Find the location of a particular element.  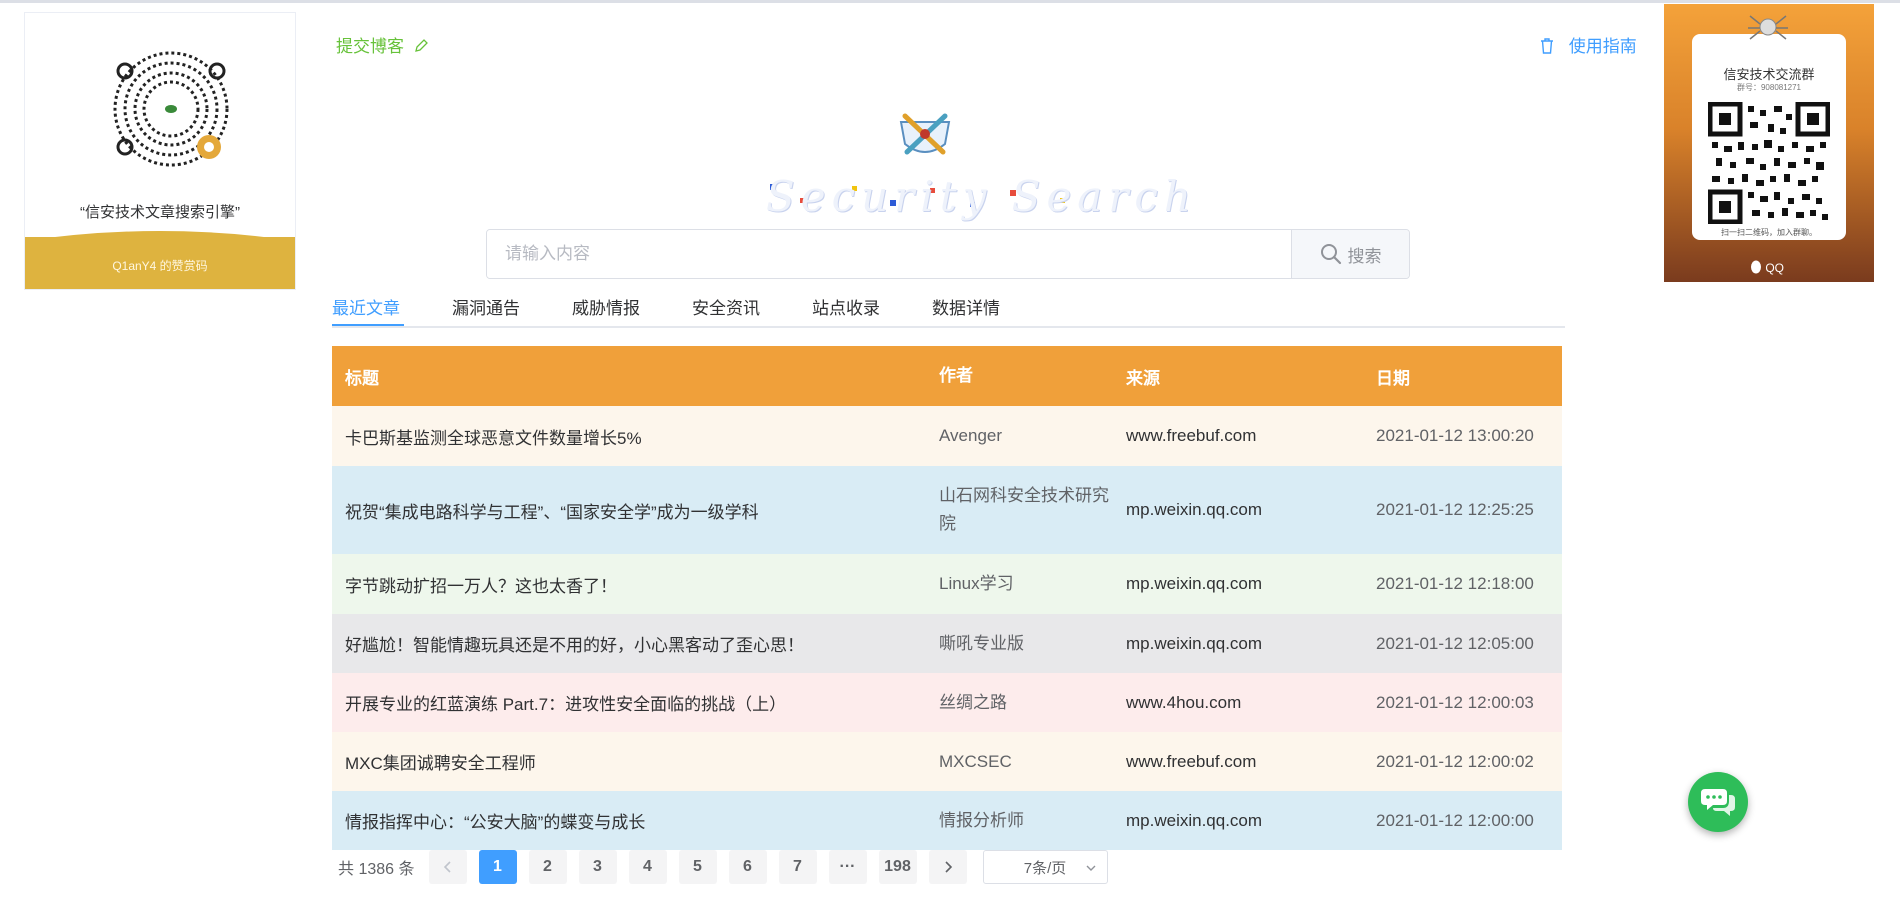

page-button: 1 is located at coordinates (497, 867).